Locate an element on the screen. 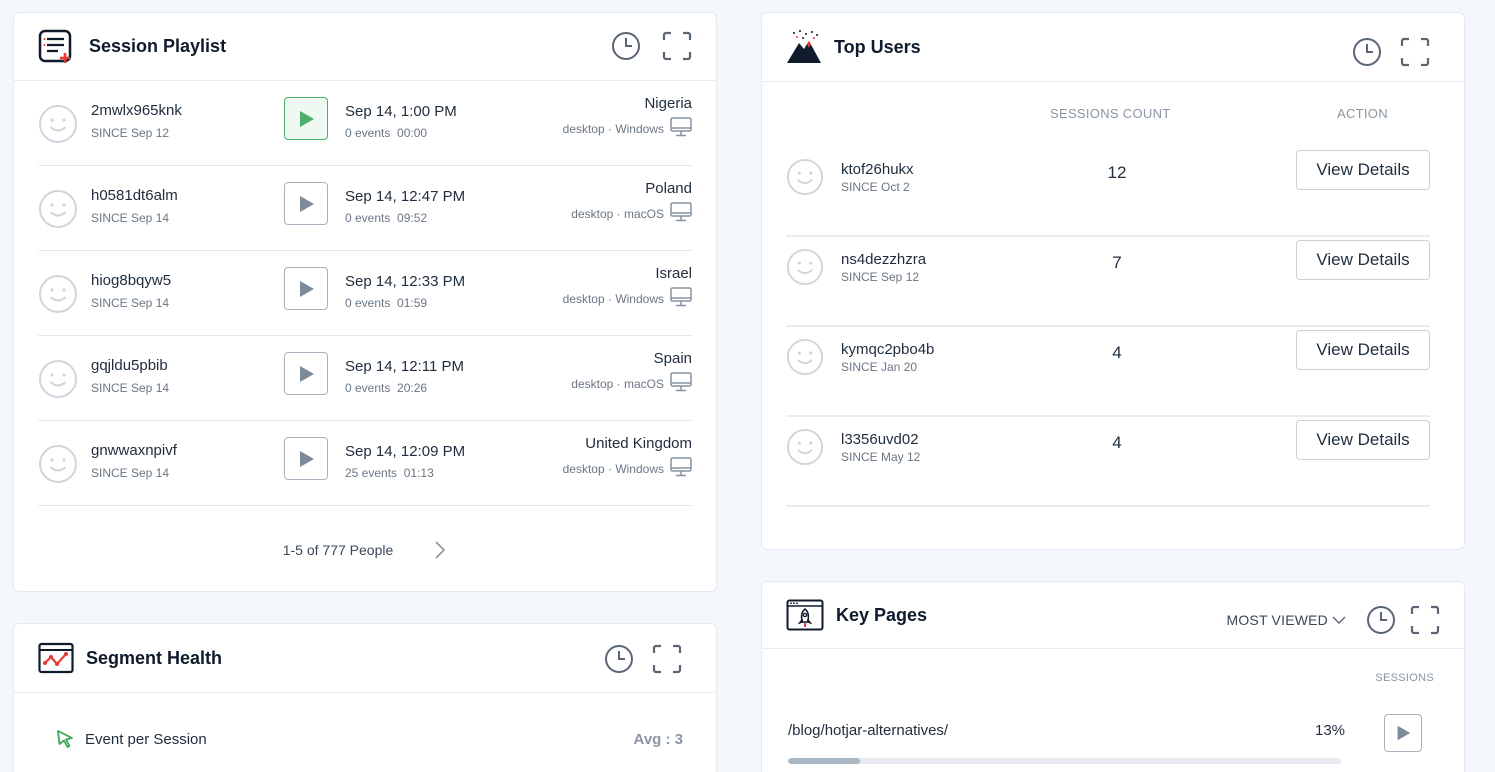 This screenshot has width=1495, height=772. top-users-title: Top Users is located at coordinates (877, 46).